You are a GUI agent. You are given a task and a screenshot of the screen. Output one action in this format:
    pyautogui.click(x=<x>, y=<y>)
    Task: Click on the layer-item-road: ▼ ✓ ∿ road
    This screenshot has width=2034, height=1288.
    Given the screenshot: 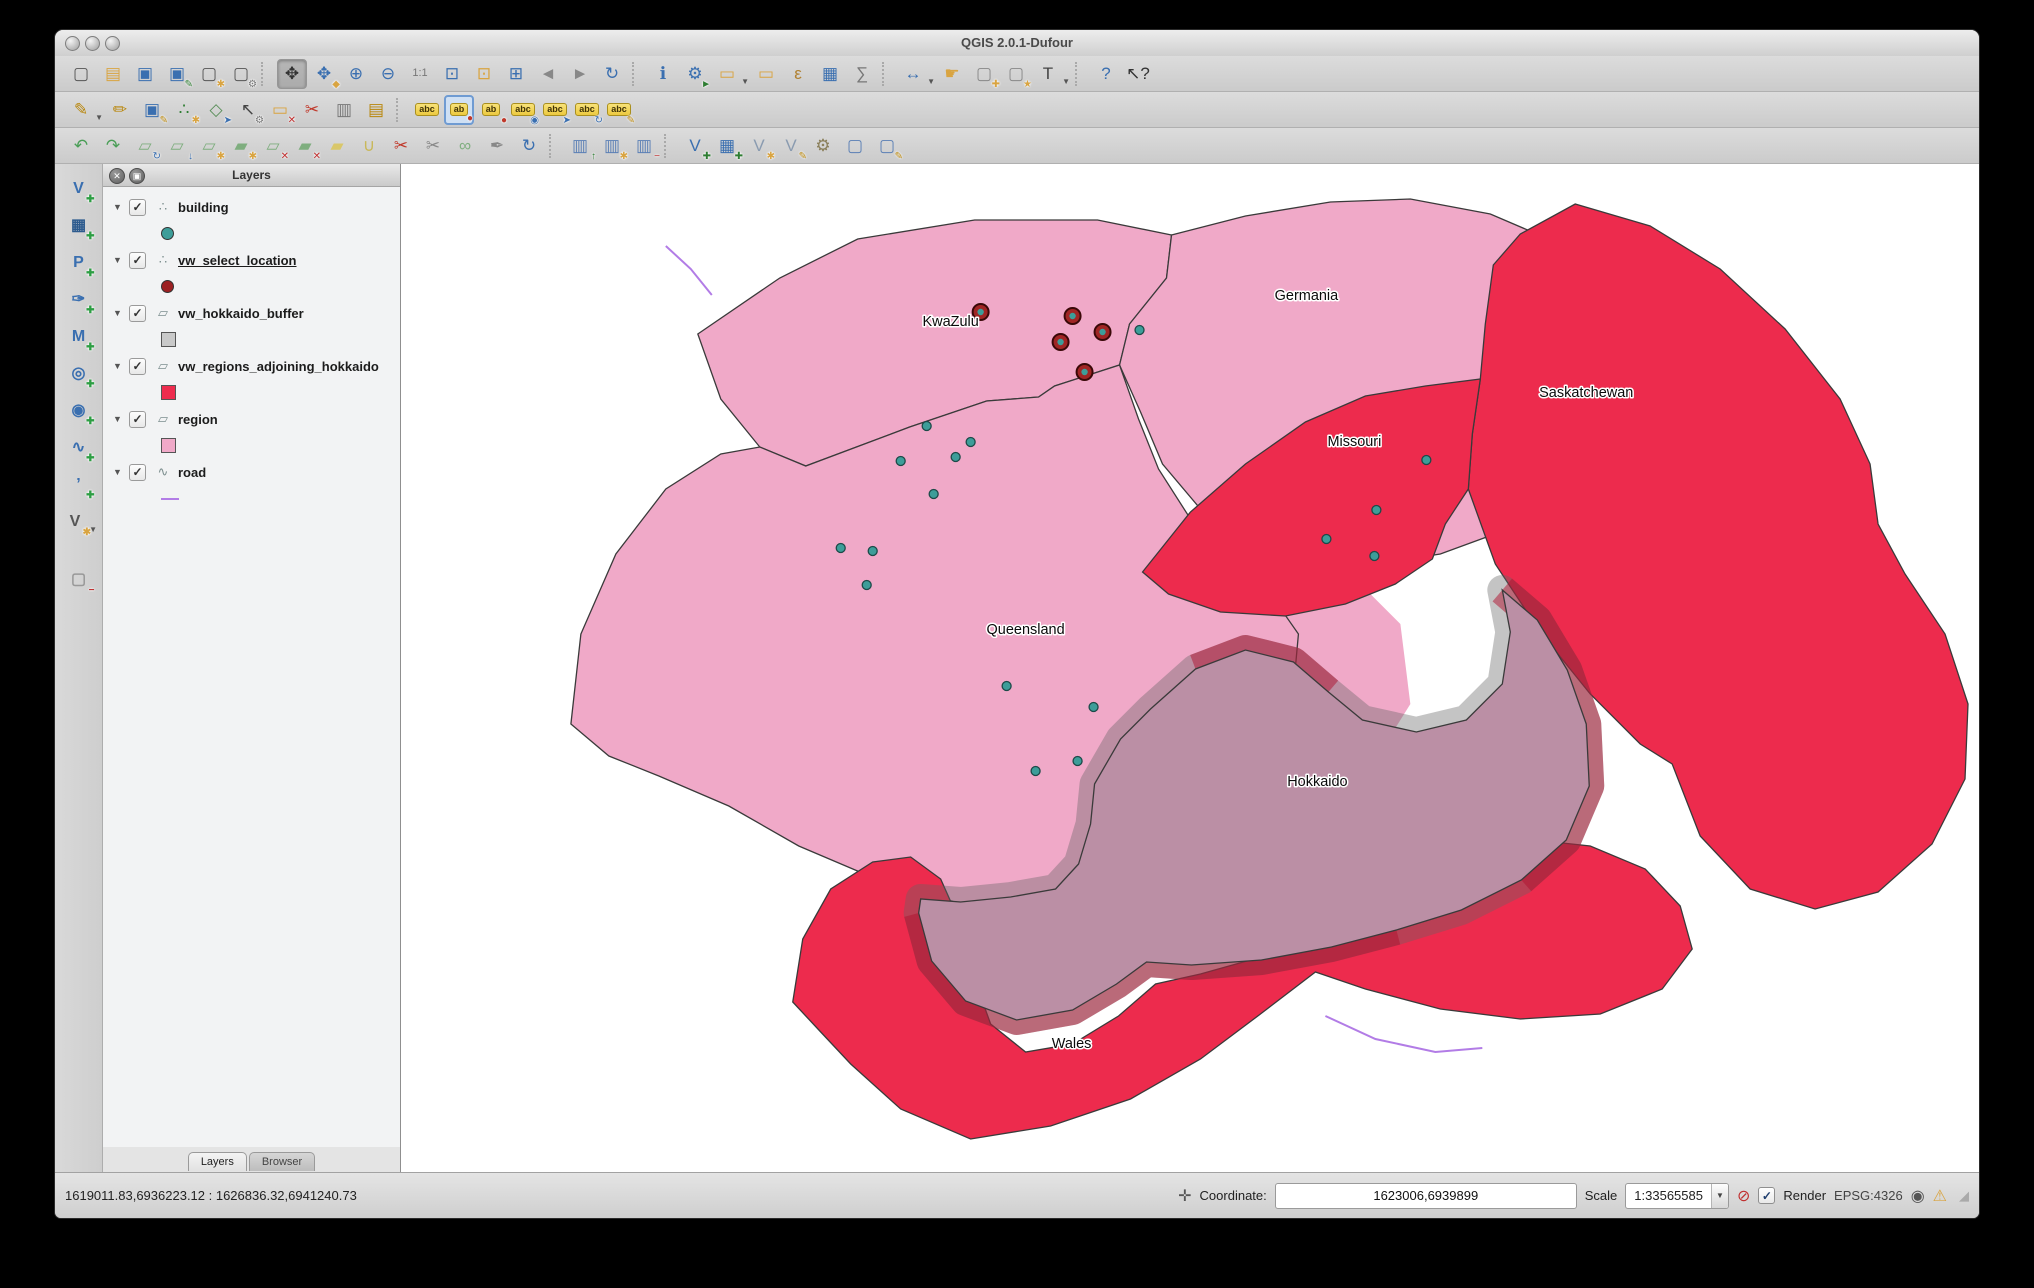 What is the action you would take?
    pyautogui.click(x=251, y=472)
    